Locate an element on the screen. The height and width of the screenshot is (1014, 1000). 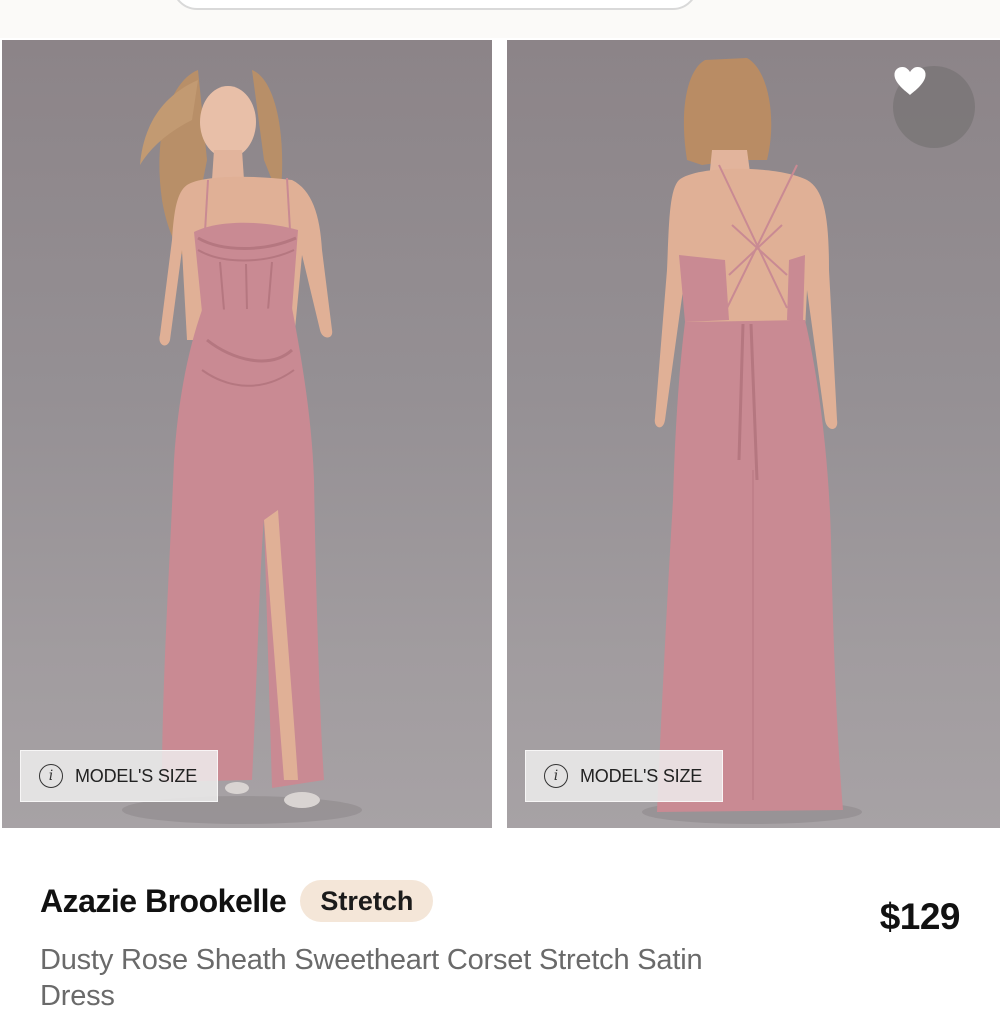
brand-name: Azazie Brookelle is located at coordinates (163, 901).